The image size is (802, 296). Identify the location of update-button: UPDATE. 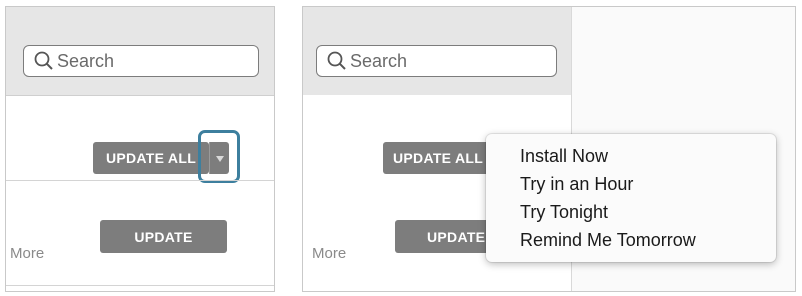
(163, 236).